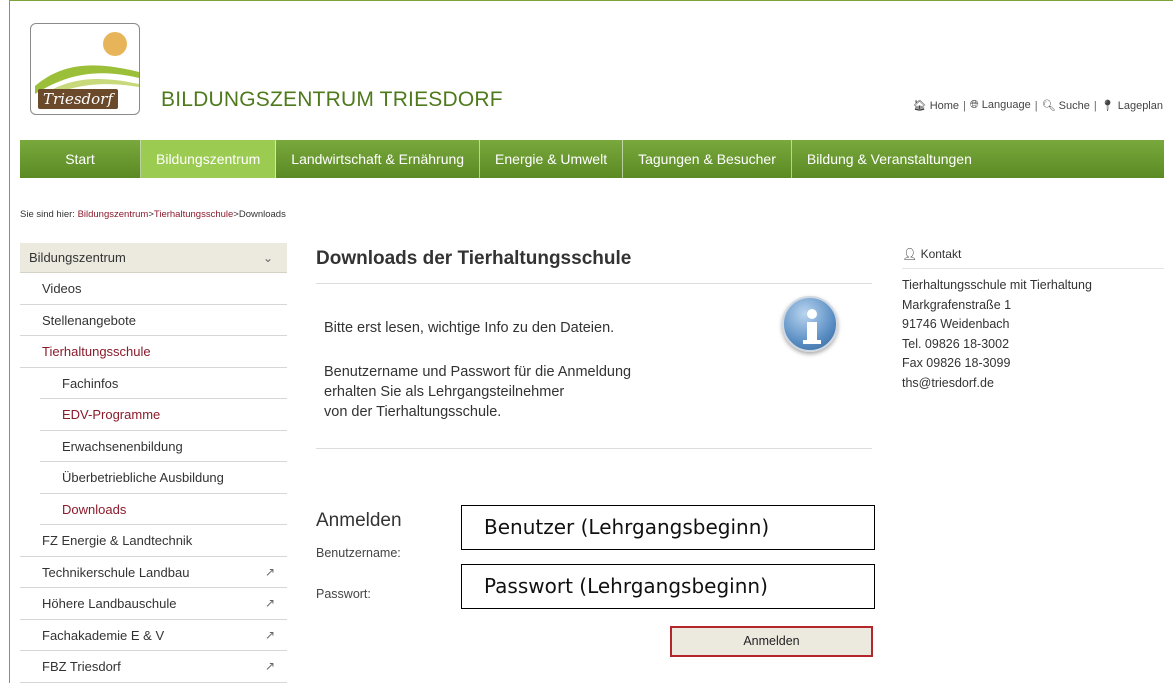 The width and height of the screenshot is (1173, 683). Describe the element at coordinates (109, 603) in the screenshot. I see `sidebar-item-label: Höhere Landbauschule` at that location.